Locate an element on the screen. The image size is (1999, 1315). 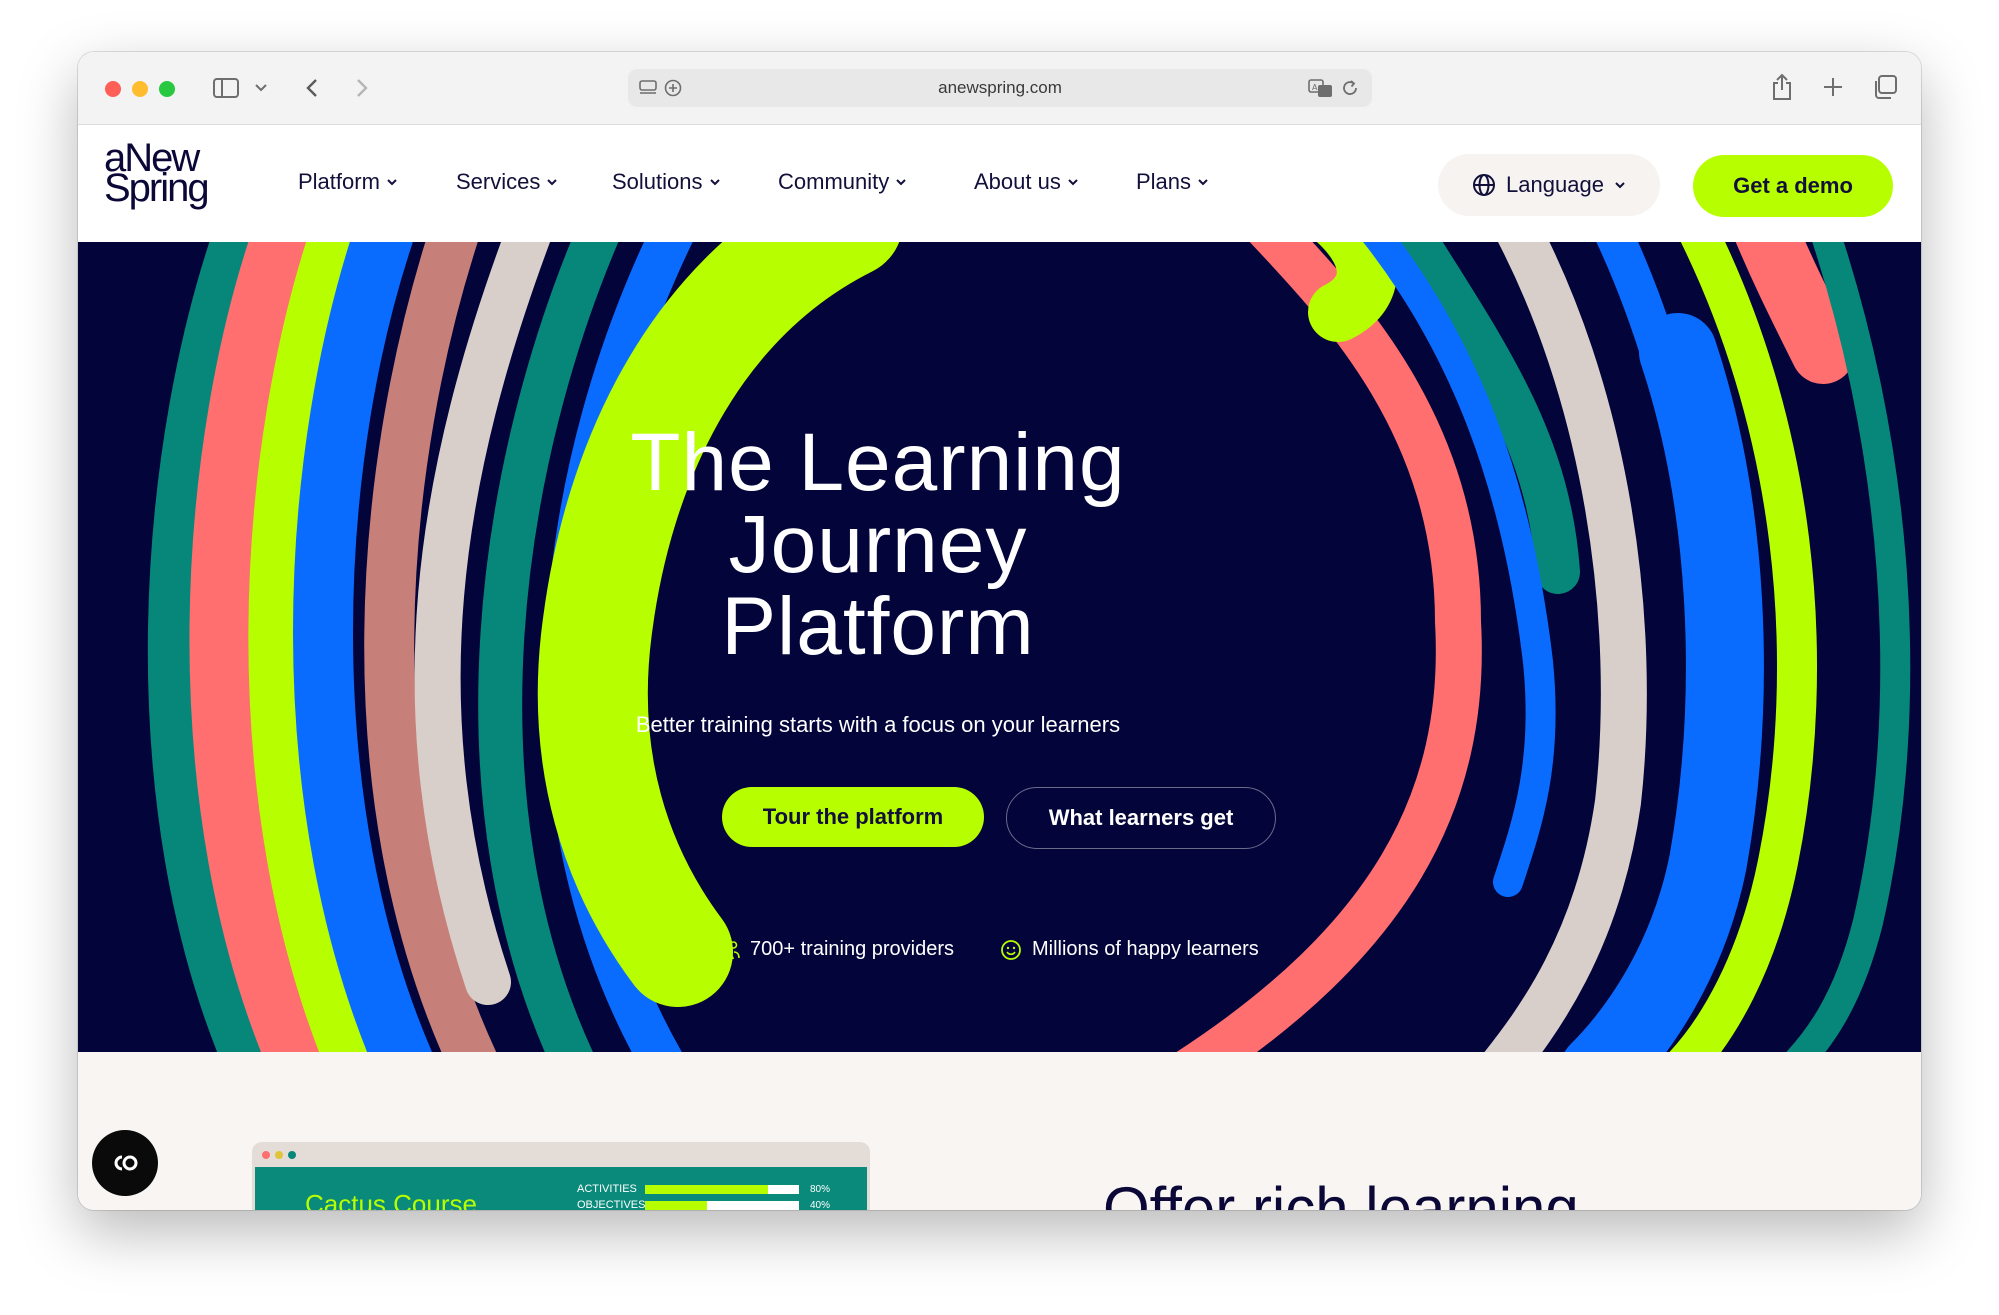
share-icon is located at coordinates (1782, 87).